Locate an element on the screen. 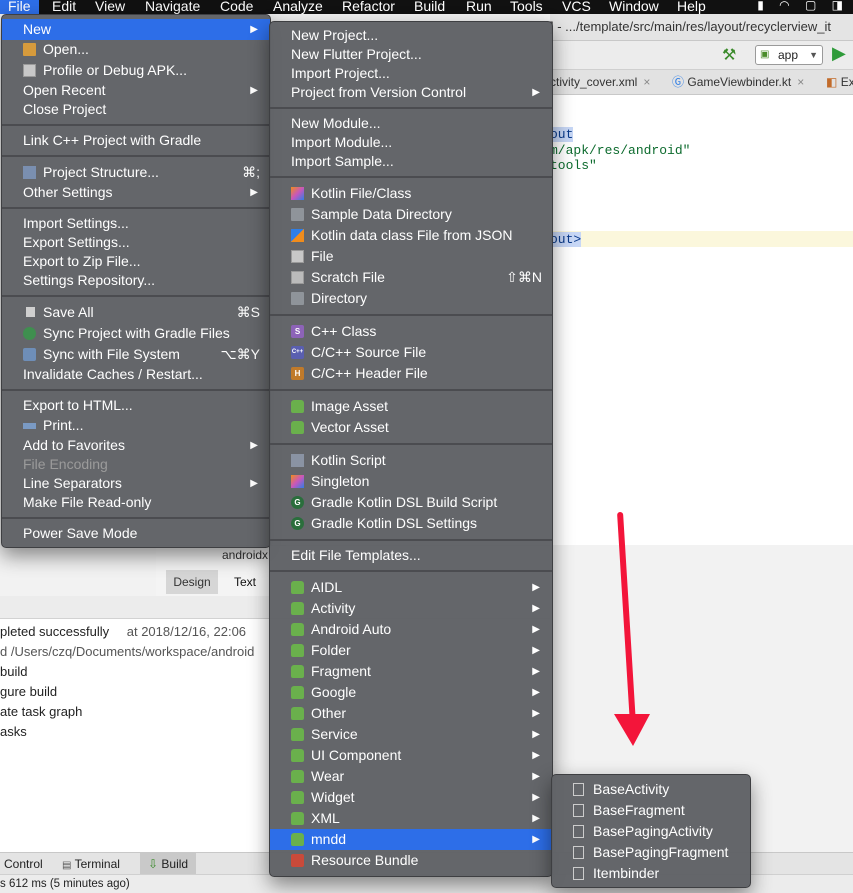 Image resolution: width=853 pixels, height=893 pixels. menu-item-cpp-source: C++ C/C++ Source File is located at coordinates (411, 352).